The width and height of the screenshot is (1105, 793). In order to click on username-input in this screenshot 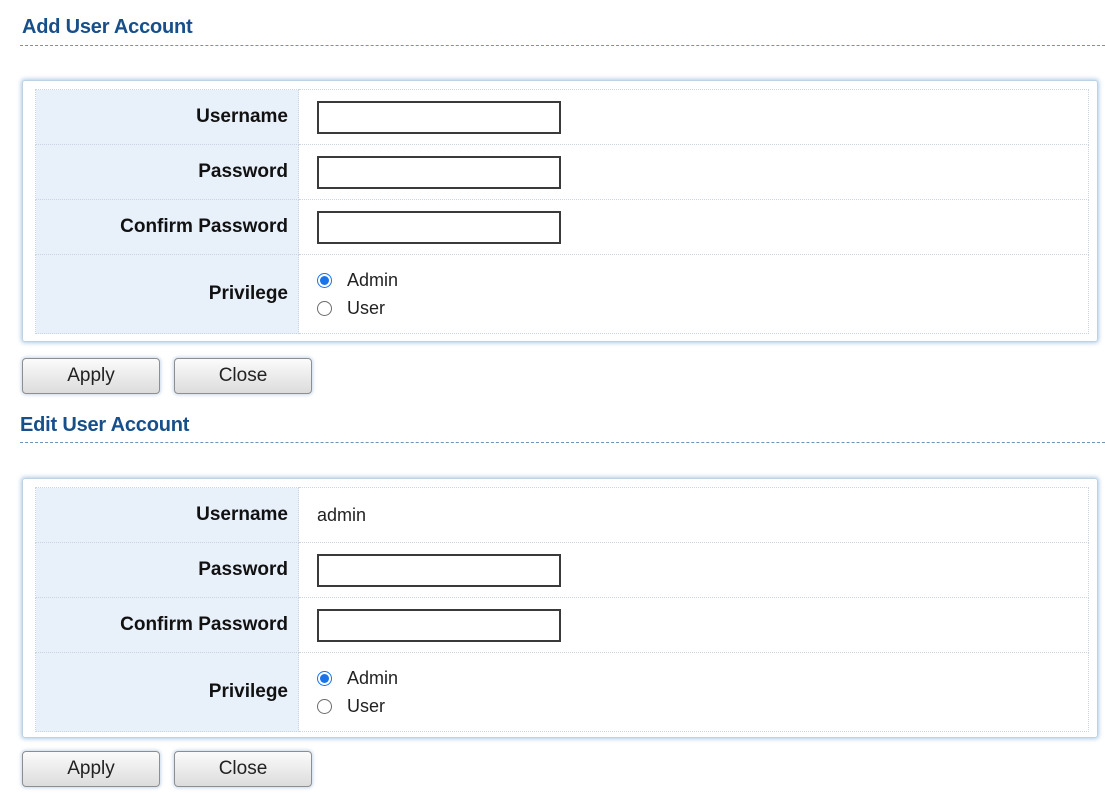, I will do `click(439, 117)`.